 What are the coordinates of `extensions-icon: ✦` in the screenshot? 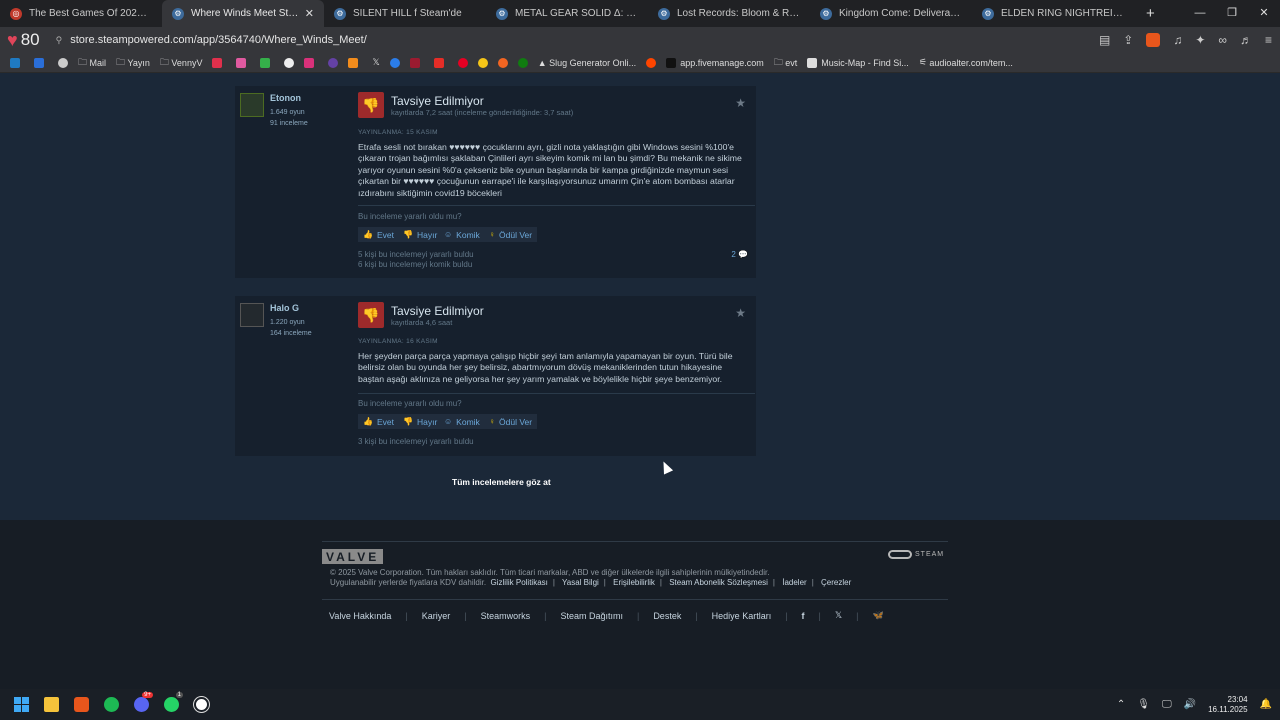 It's located at (1200, 40).